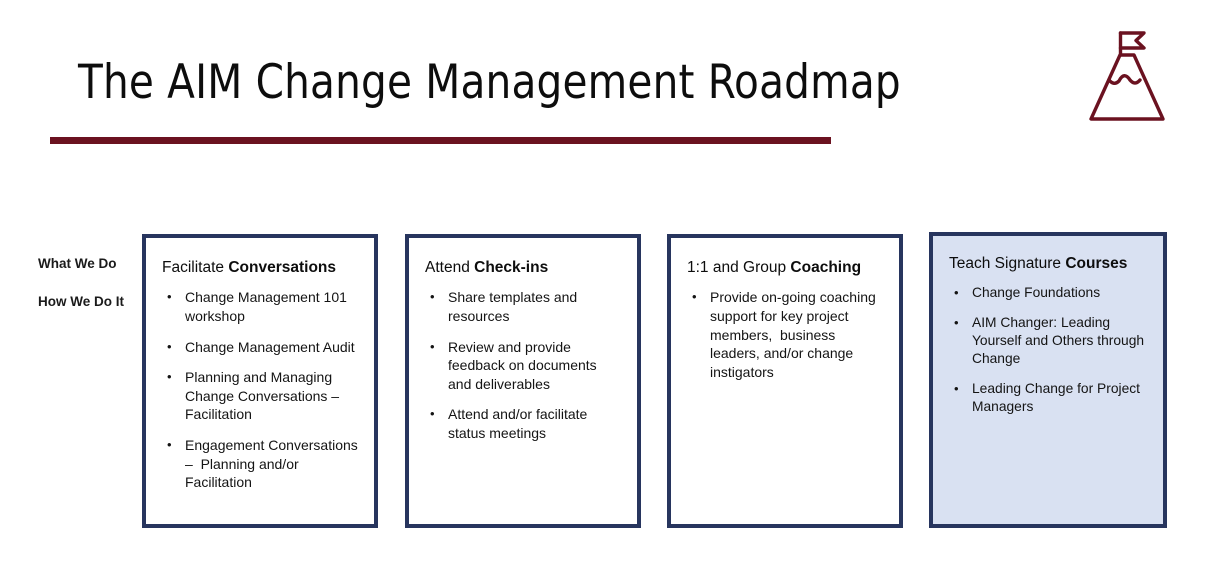 The width and height of the screenshot is (1230, 567). Describe the element at coordinates (440, 140) in the screenshot. I see `title-underline-rule` at that location.